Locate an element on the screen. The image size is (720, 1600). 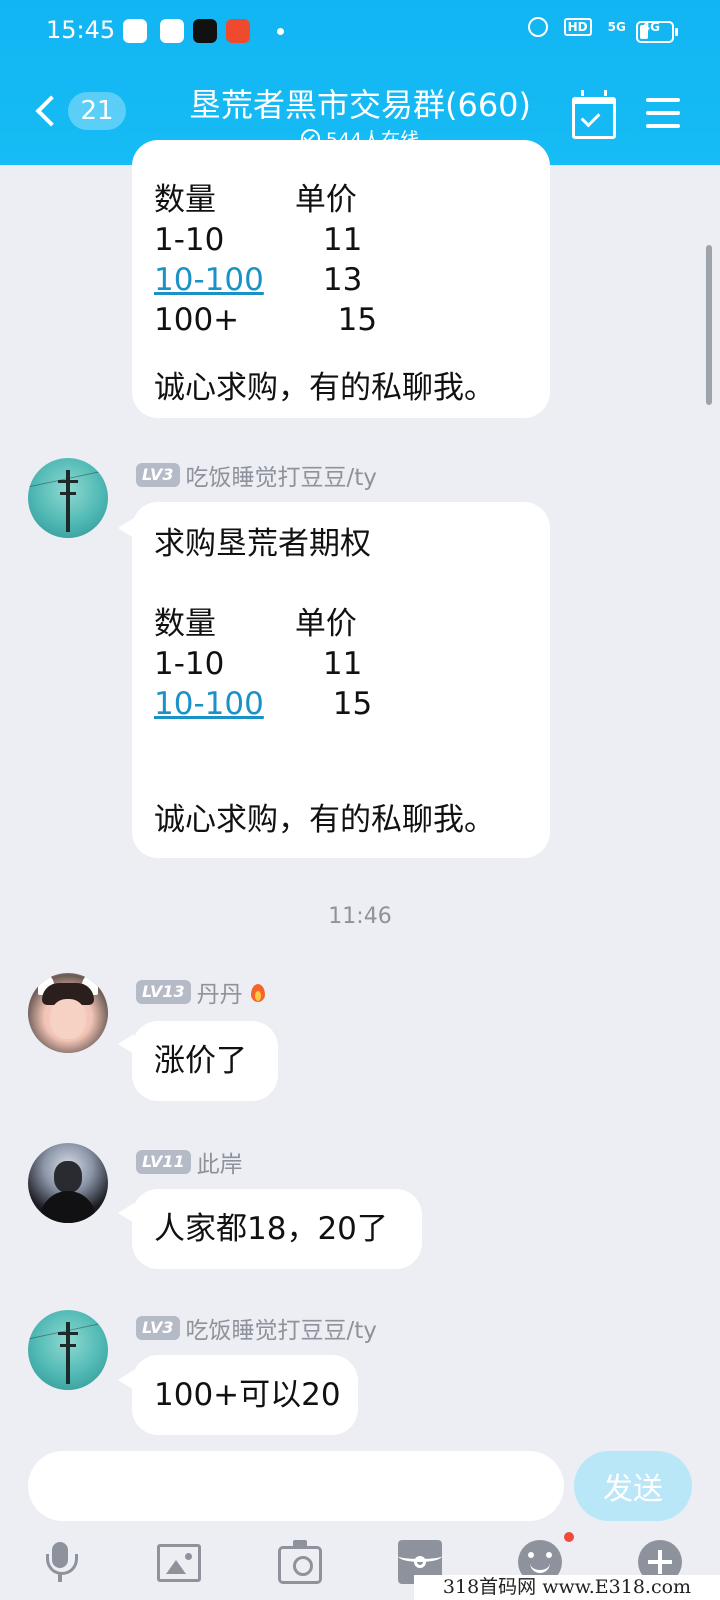
camera-icon is located at coordinates (300, 1562).